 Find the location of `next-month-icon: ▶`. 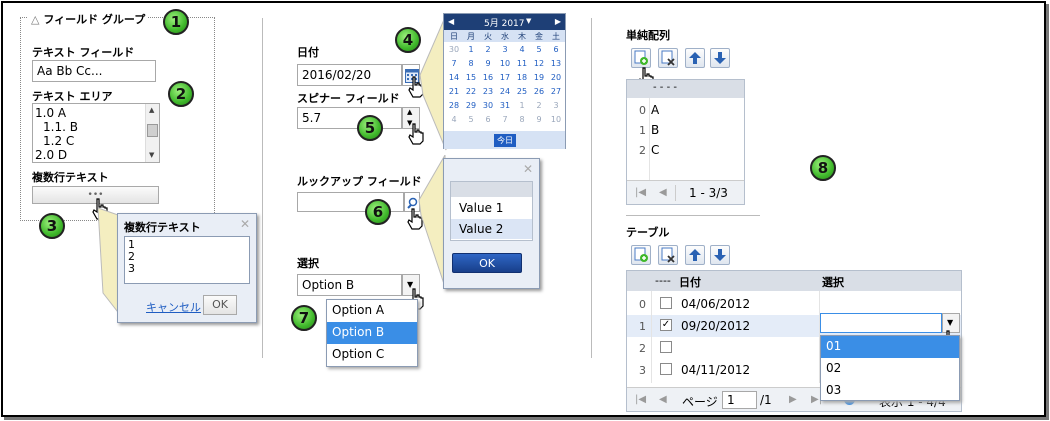

next-month-icon: ▶ is located at coordinates (558, 21).